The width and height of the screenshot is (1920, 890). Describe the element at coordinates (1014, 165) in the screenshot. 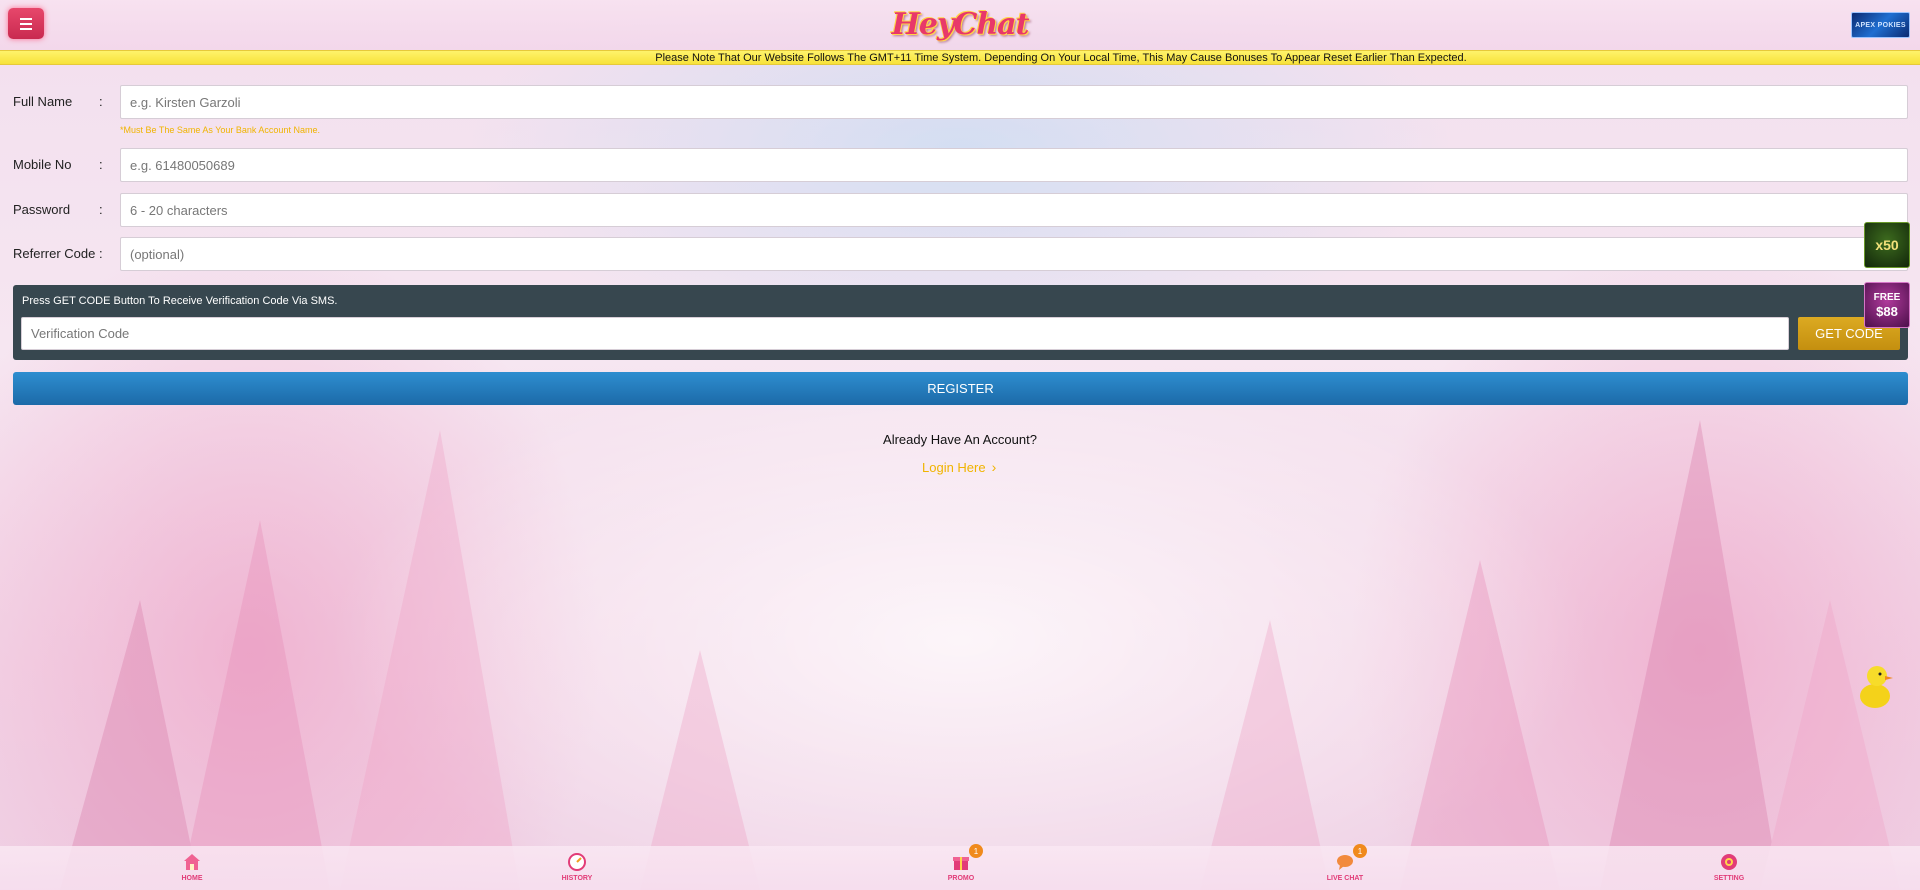

I see `mobile-input` at that location.